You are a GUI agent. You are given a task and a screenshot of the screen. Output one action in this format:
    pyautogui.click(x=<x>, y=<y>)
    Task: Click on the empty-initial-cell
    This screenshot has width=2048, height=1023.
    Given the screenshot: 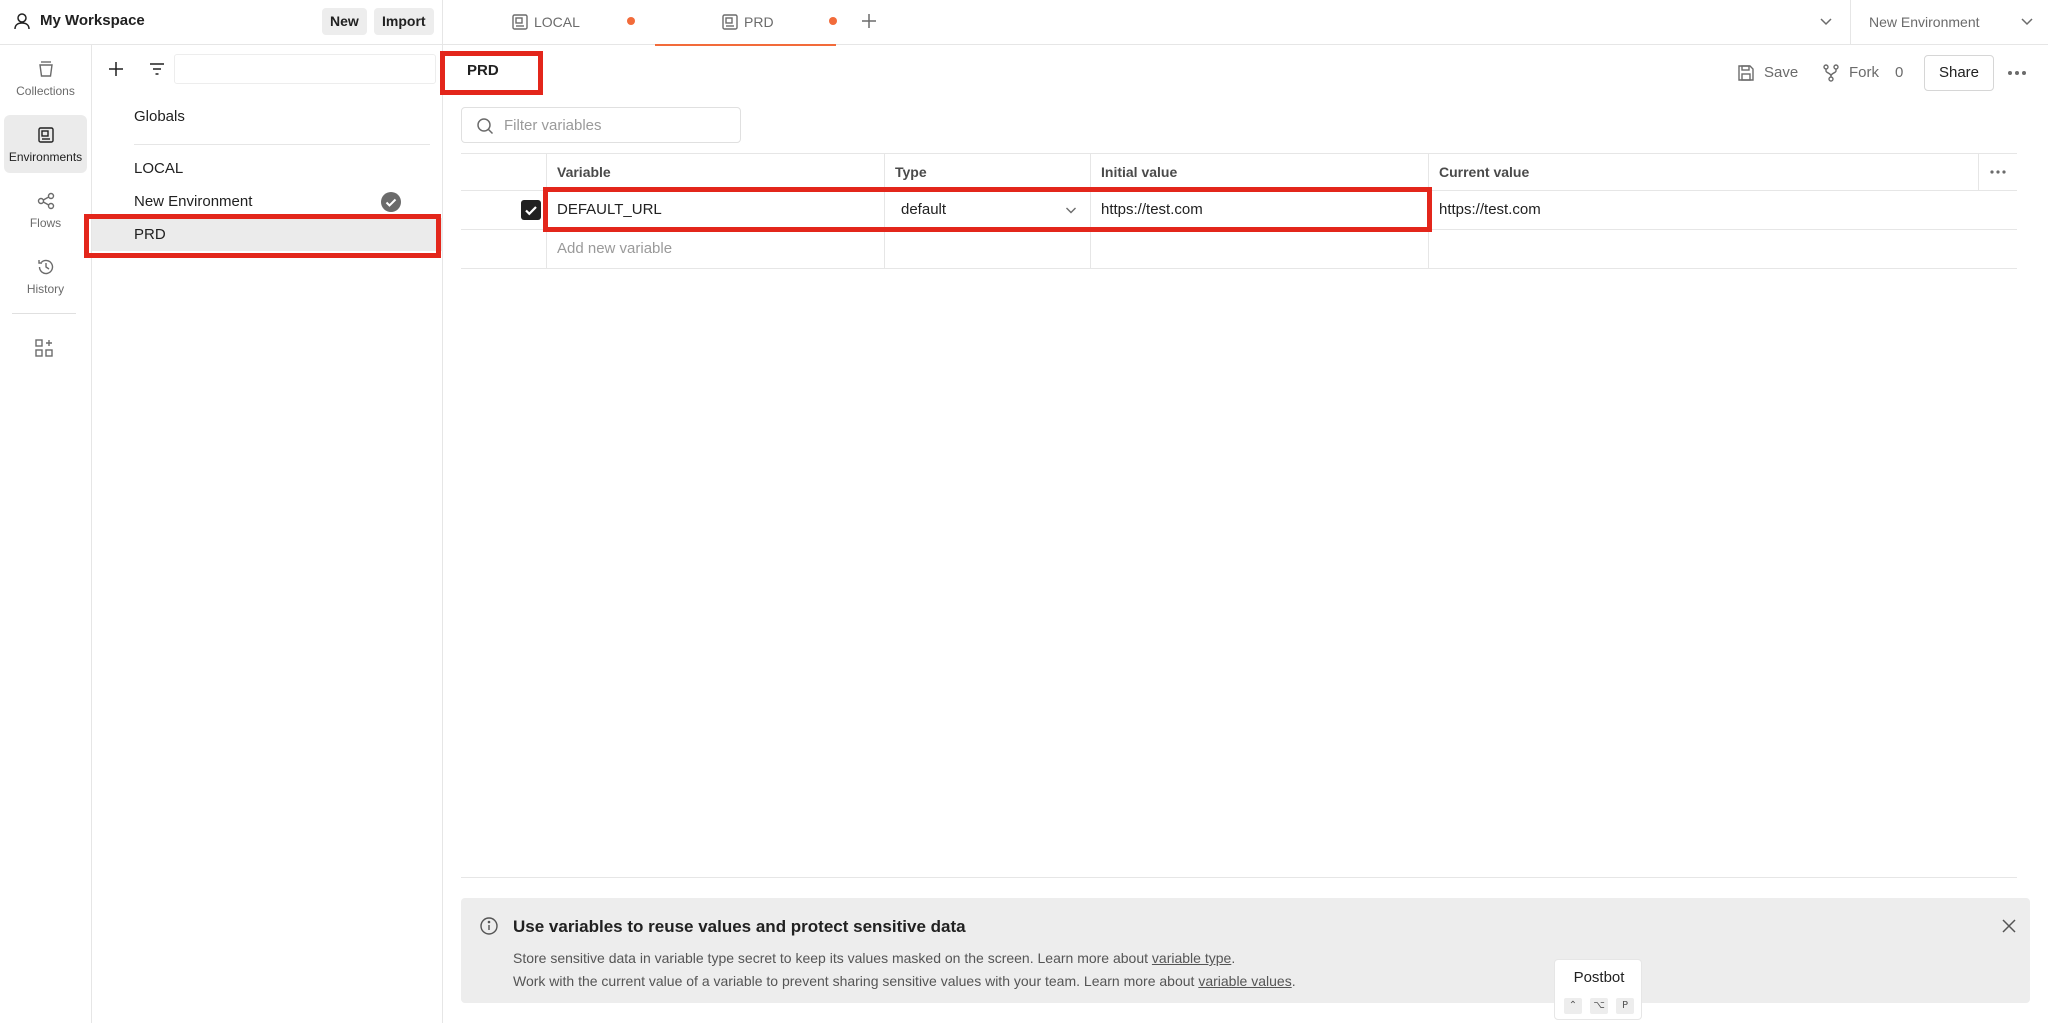 What is the action you would take?
    pyautogui.click(x=1259, y=249)
    